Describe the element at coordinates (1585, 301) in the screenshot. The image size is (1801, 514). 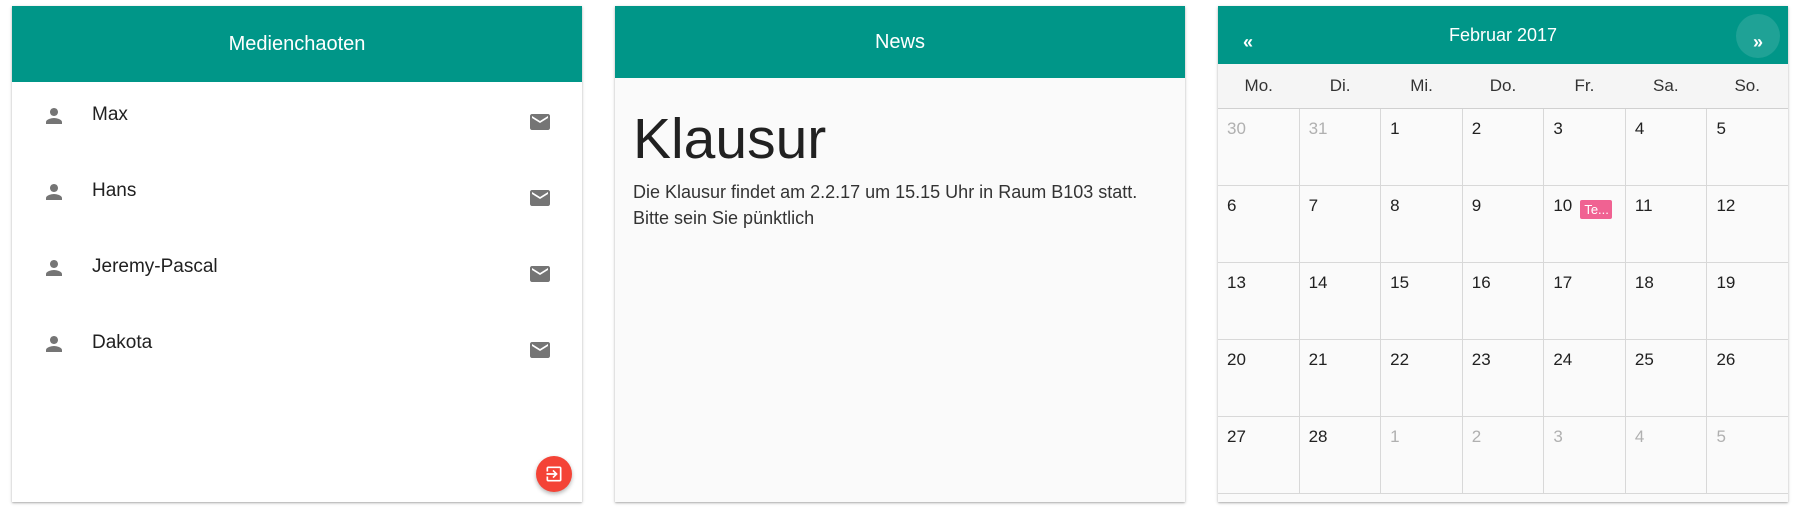
I see `calendar-day-cell: 17` at that location.